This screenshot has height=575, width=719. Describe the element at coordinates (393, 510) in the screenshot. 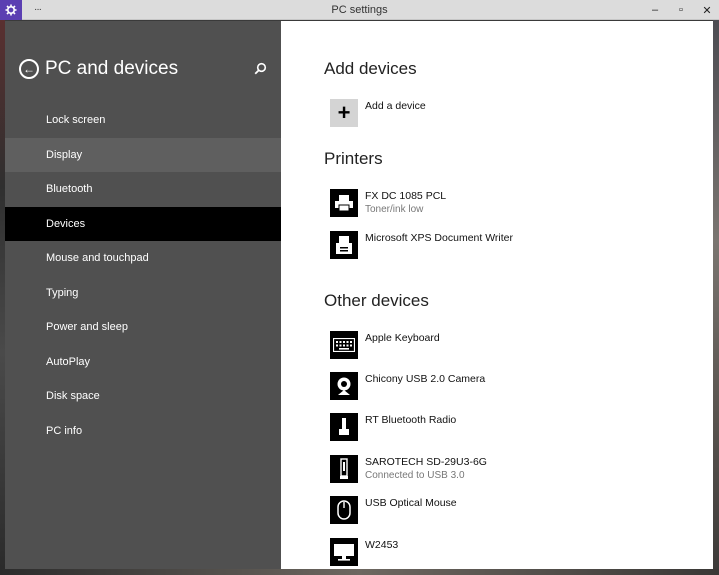

I see `device-item: USB Optical Mouse` at that location.